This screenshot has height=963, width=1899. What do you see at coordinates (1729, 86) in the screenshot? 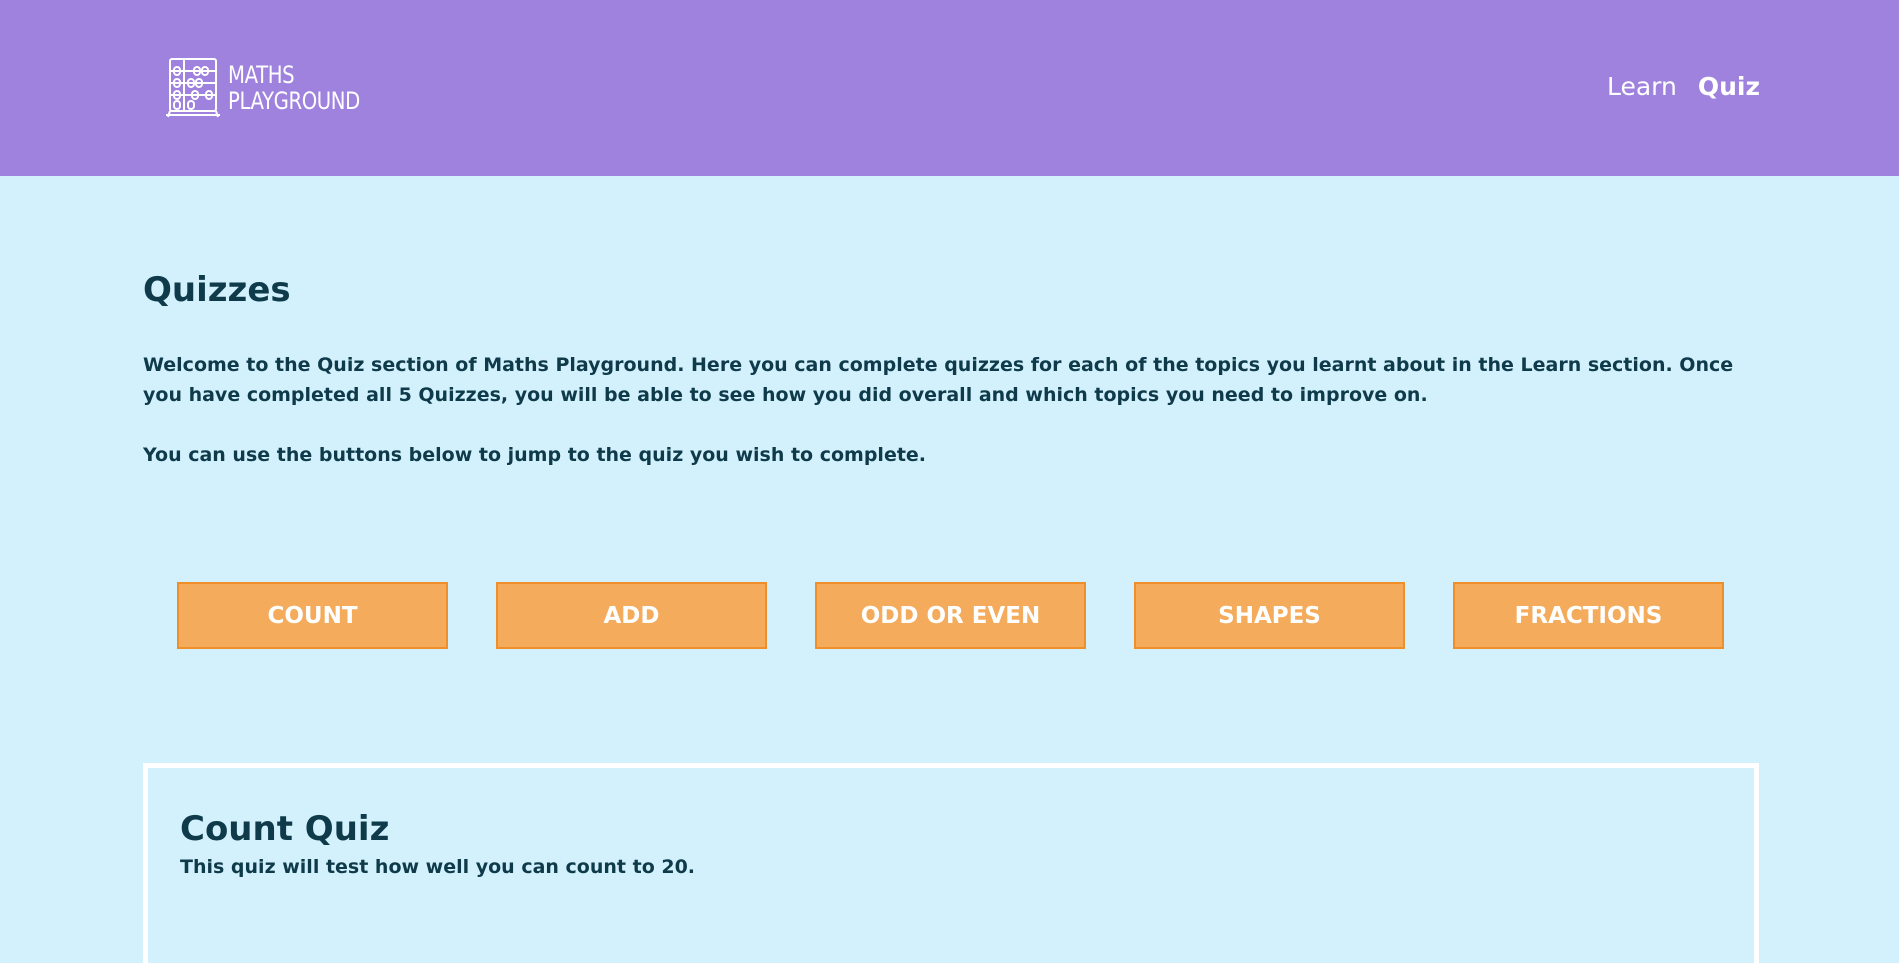
I see `nav-link-quiz: Quiz` at bounding box center [1729, 86].